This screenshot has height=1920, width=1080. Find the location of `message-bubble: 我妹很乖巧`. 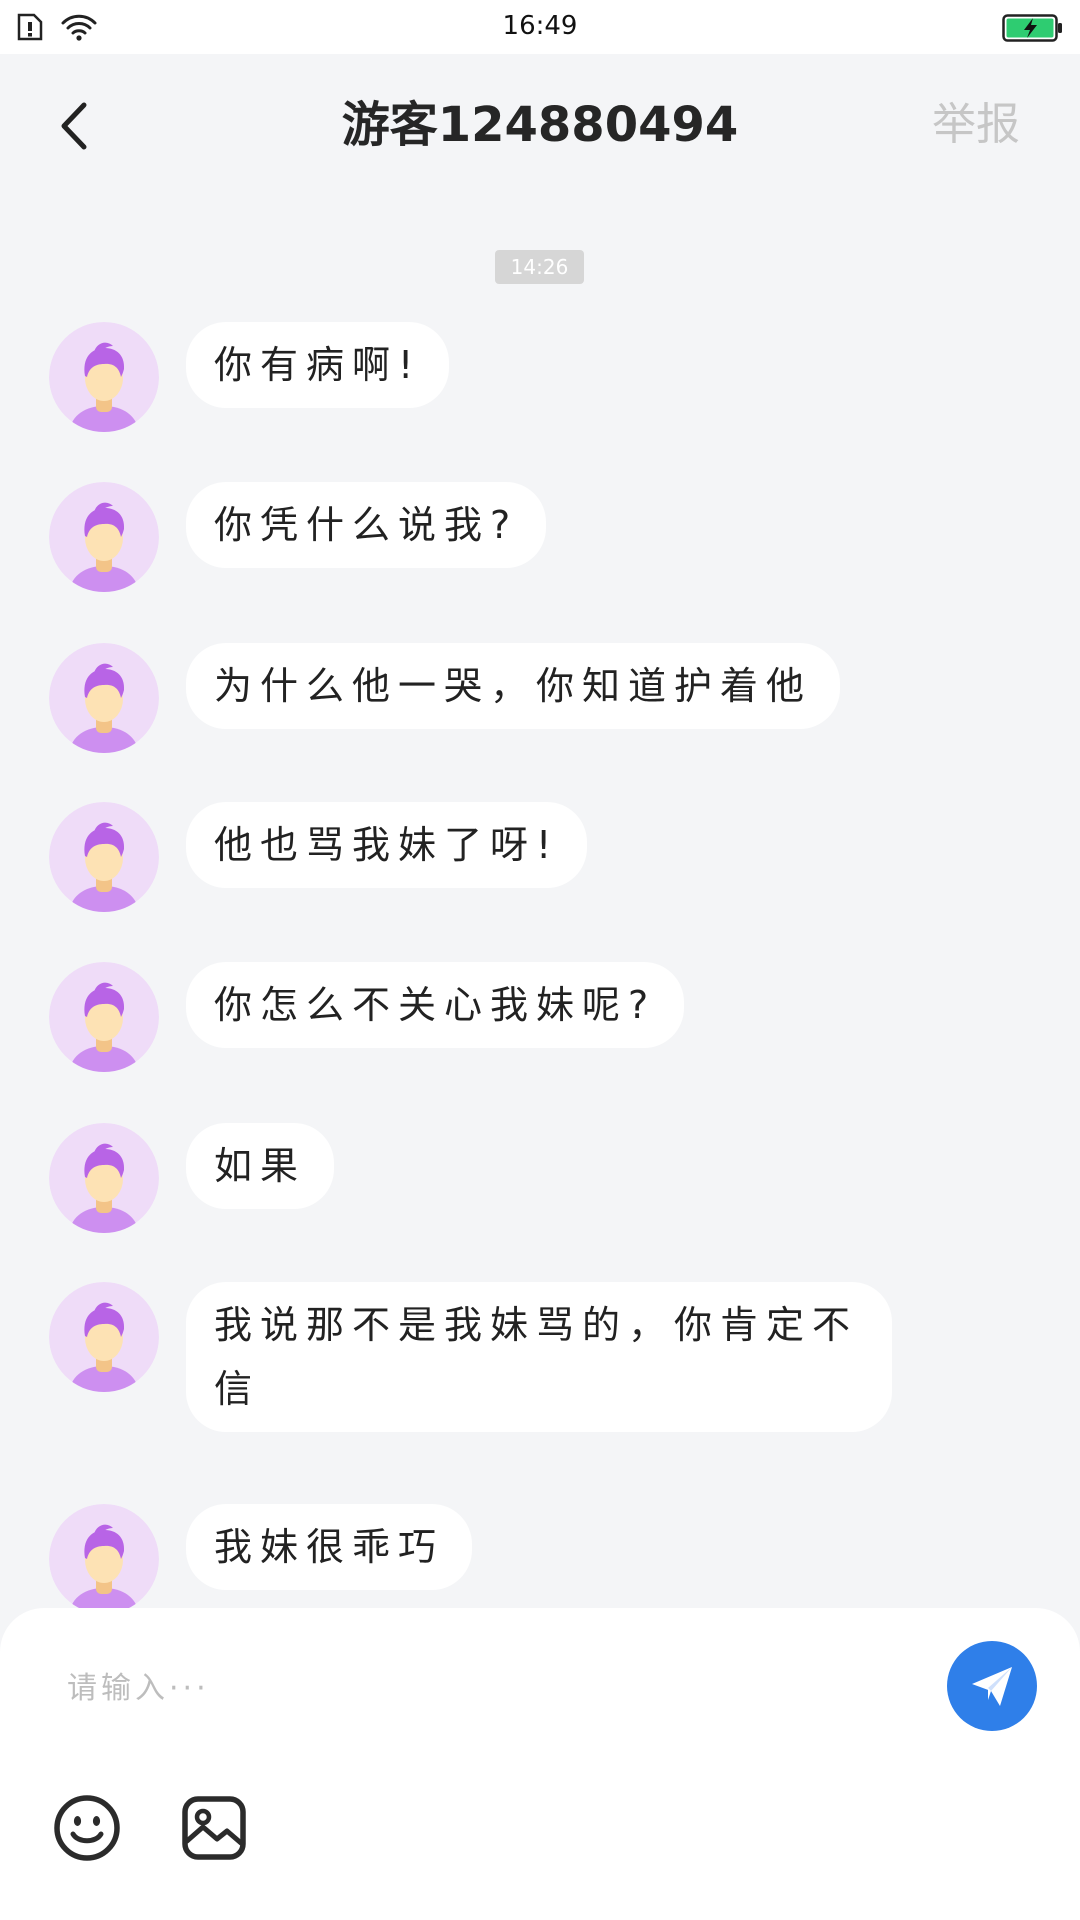

message-bubble: 我妹很乖巧 is located at coordinates (329, 1547).